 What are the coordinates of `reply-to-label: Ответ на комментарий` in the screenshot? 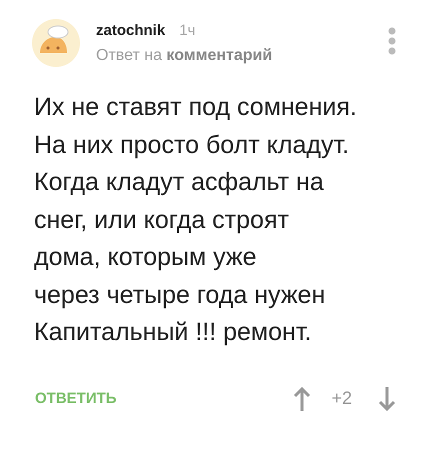 It's located at (185, 56).